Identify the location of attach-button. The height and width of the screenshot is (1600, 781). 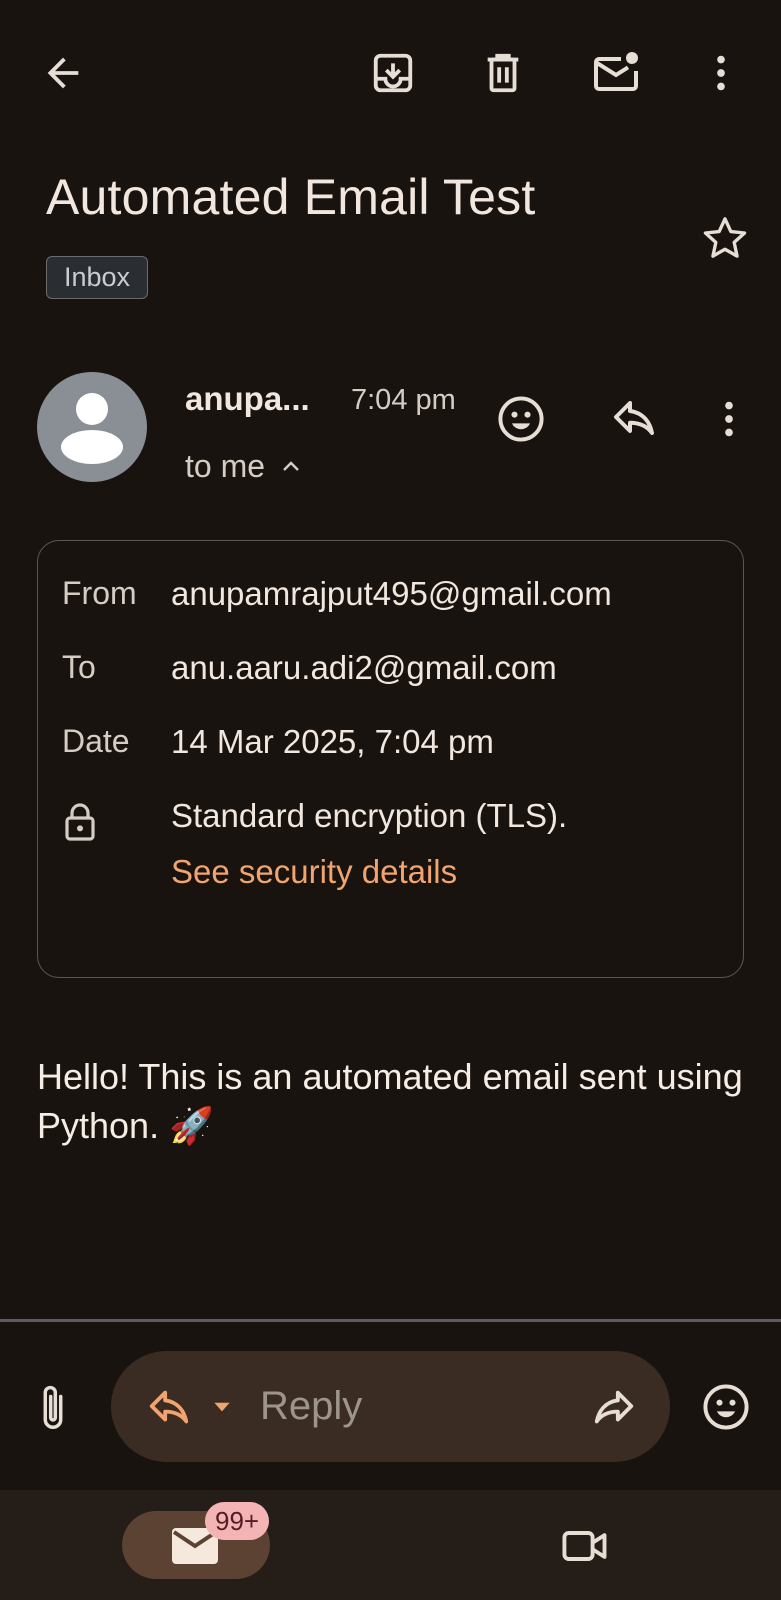
(53, 1408).